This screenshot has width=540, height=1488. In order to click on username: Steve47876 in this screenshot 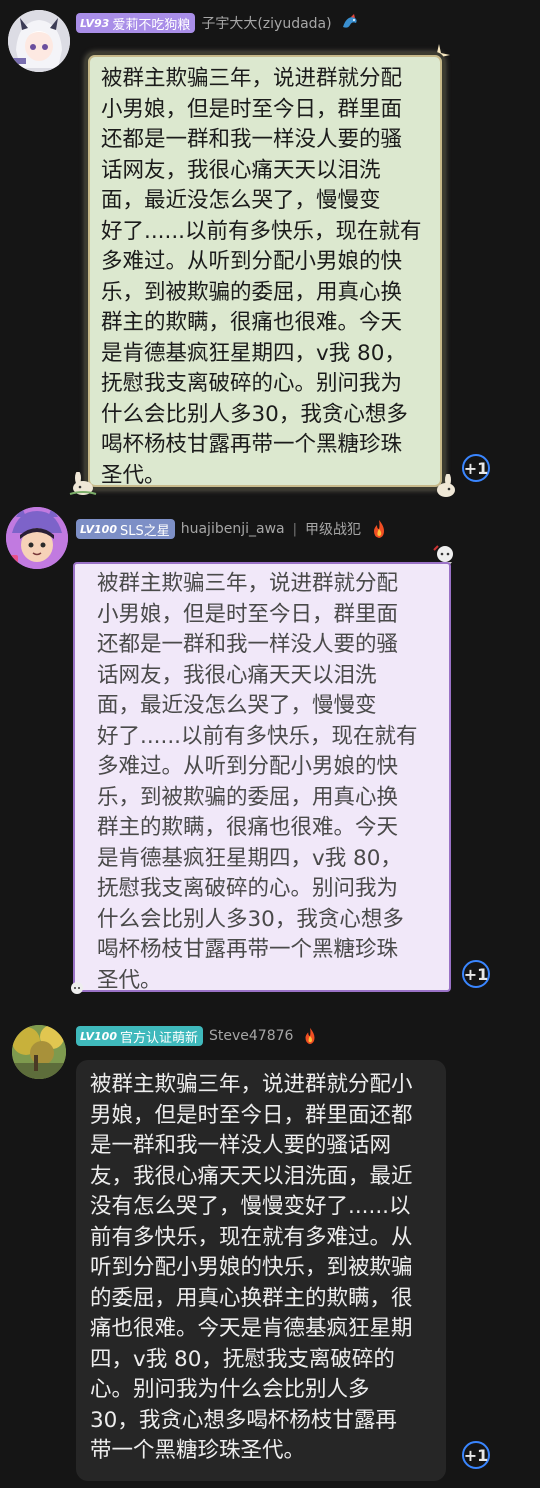, I will do `click(251, 1036)`.